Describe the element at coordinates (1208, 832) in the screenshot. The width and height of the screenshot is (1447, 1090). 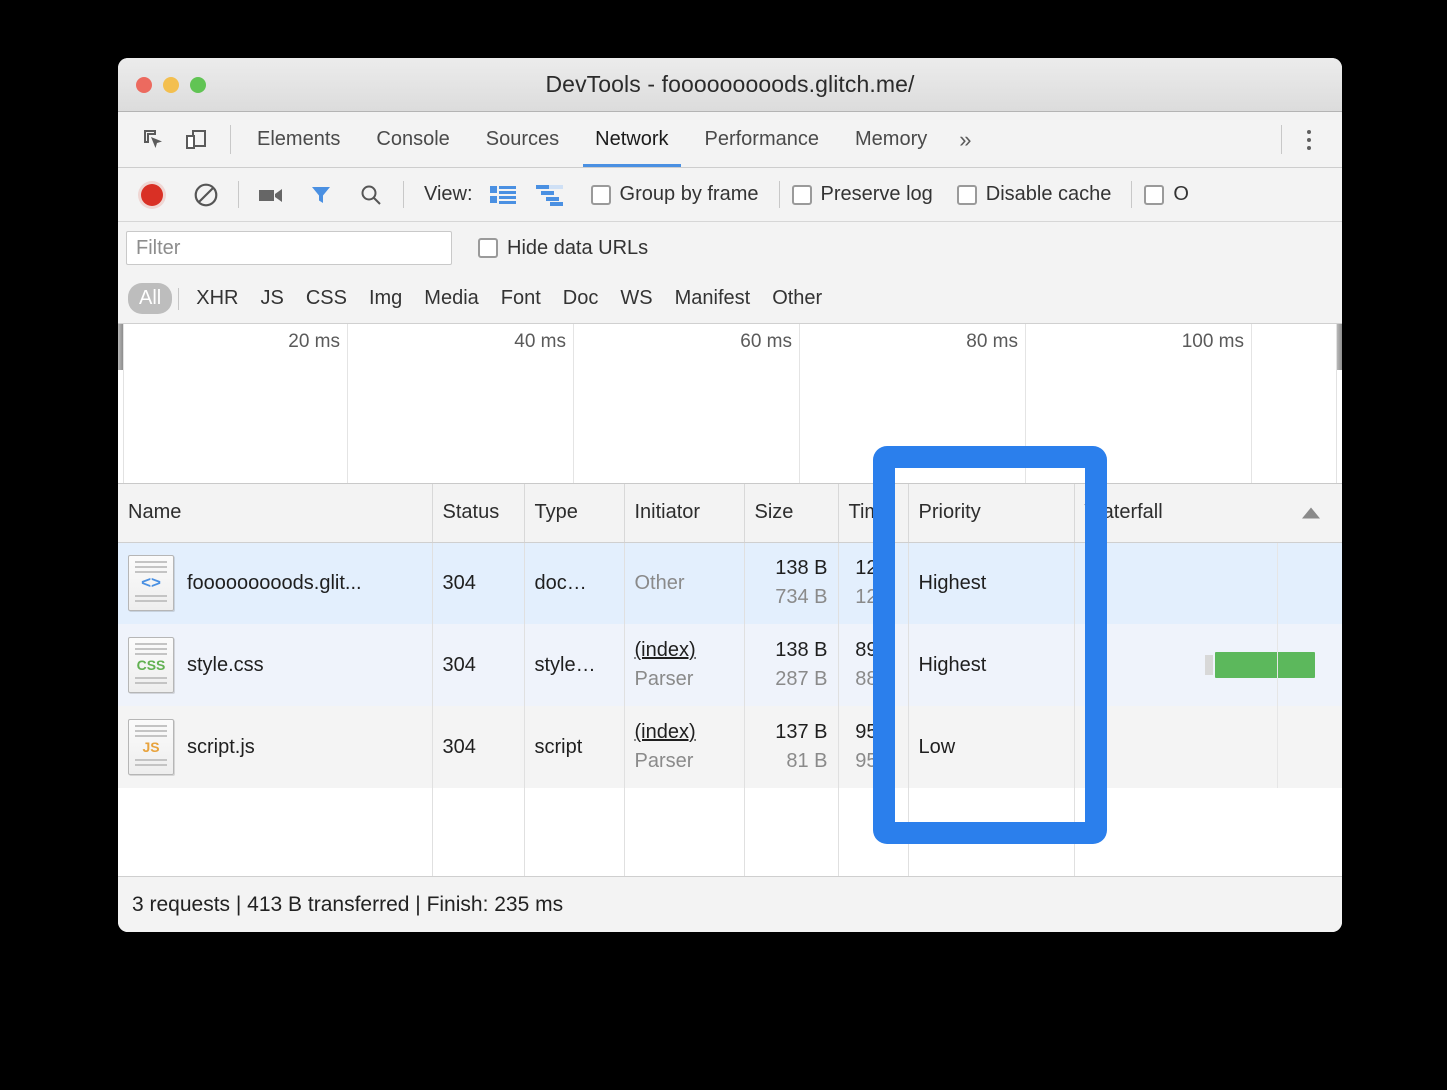
I see `empty-cell-waterfall` at that location.